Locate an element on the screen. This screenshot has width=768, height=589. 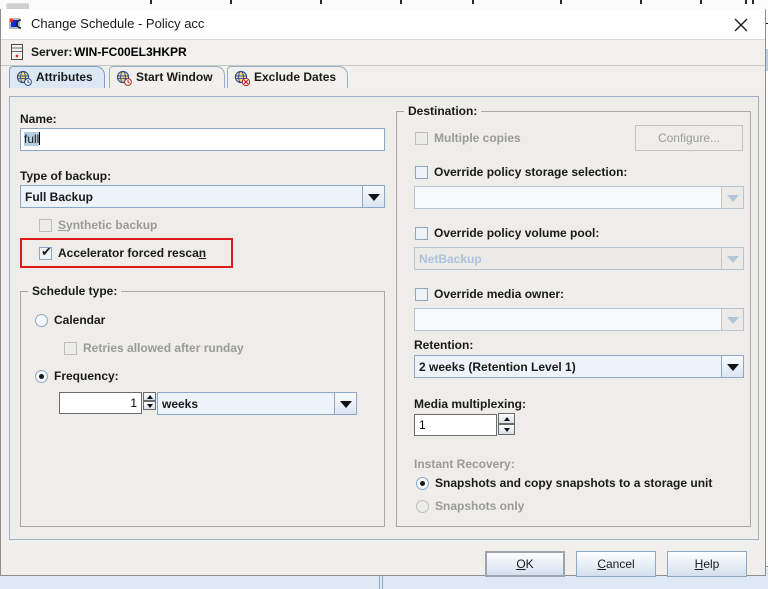
accelerator-forced-rescan-label: Accelerator forced rescan is located at coordinates (132, 253).